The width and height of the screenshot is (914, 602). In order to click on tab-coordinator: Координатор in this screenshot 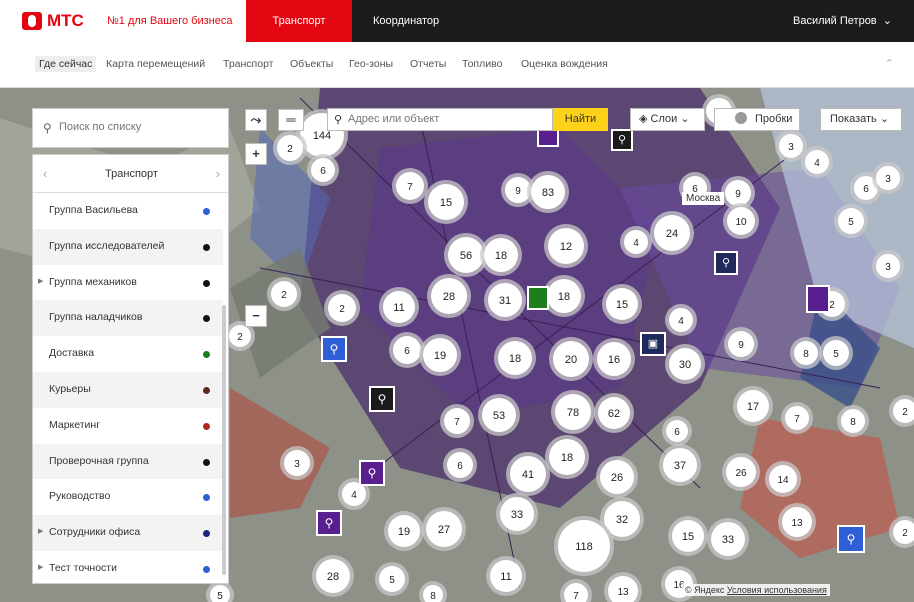, I will do `click(406, 21)`.